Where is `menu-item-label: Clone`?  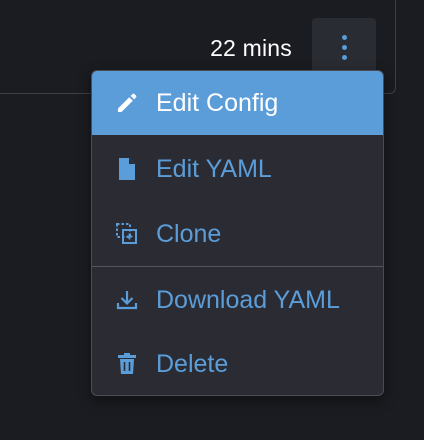
menu-item-label: Clone is located at coordinates (189, 234).